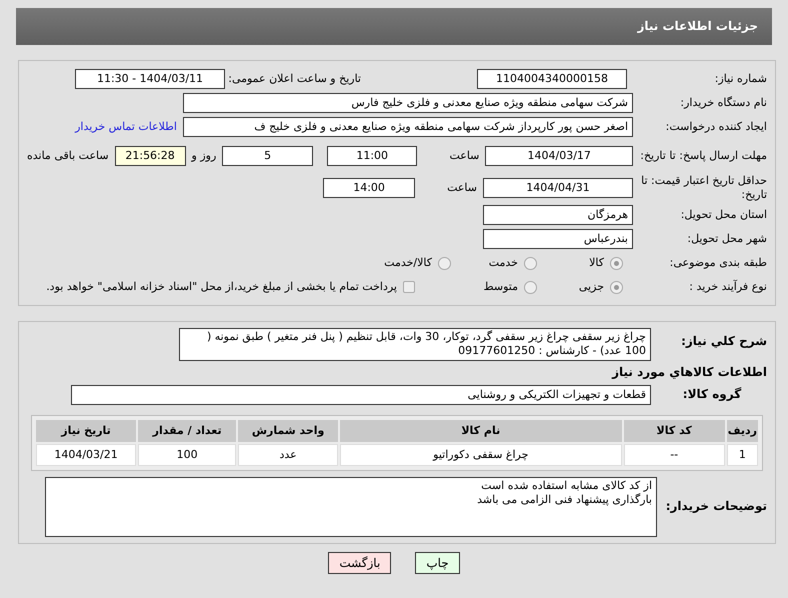 This screenshot has width=788, height=598. Describe the element at coordinates (409, 287) in the screenshot. I see `checkbox` at that location.